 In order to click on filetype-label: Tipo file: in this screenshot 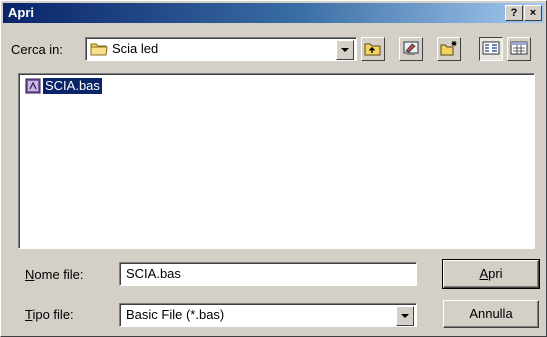, I will do `click(49, 314)`.